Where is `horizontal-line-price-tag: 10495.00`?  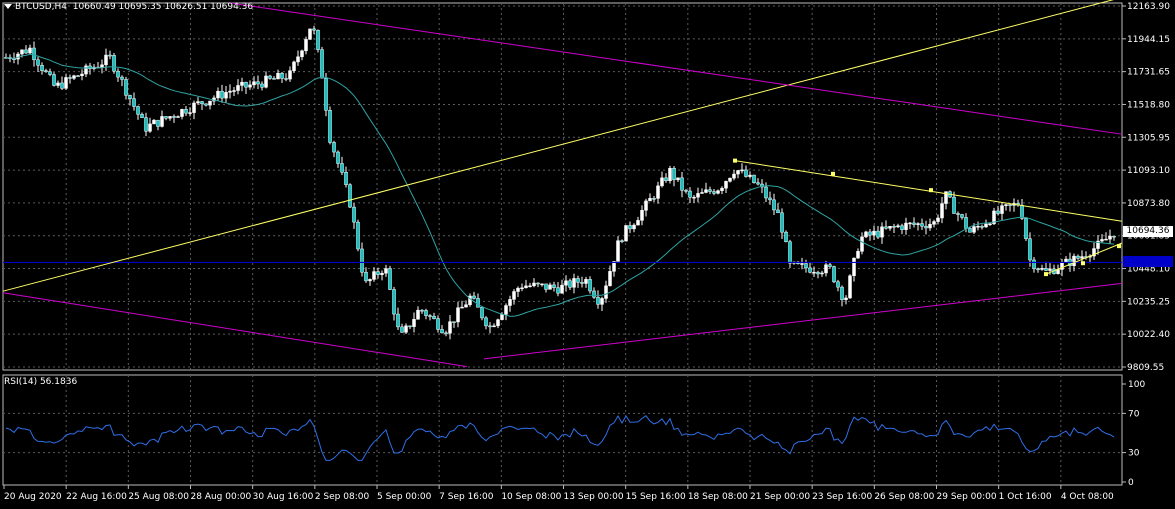 horizontal-line-price-tag: 10495.00 is located at coordinates (1148, 261).